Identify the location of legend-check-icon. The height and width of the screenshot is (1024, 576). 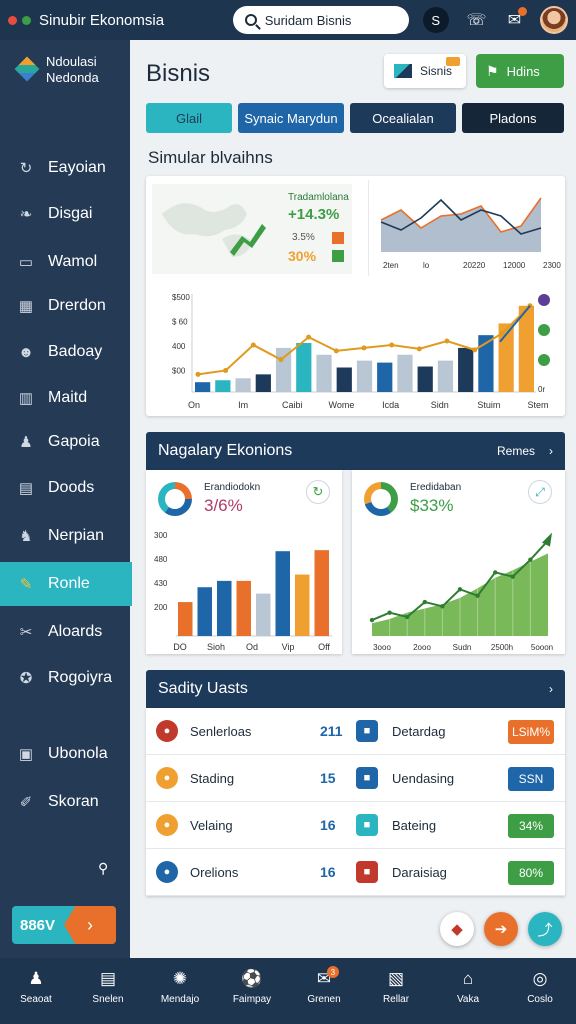
(544, 300).